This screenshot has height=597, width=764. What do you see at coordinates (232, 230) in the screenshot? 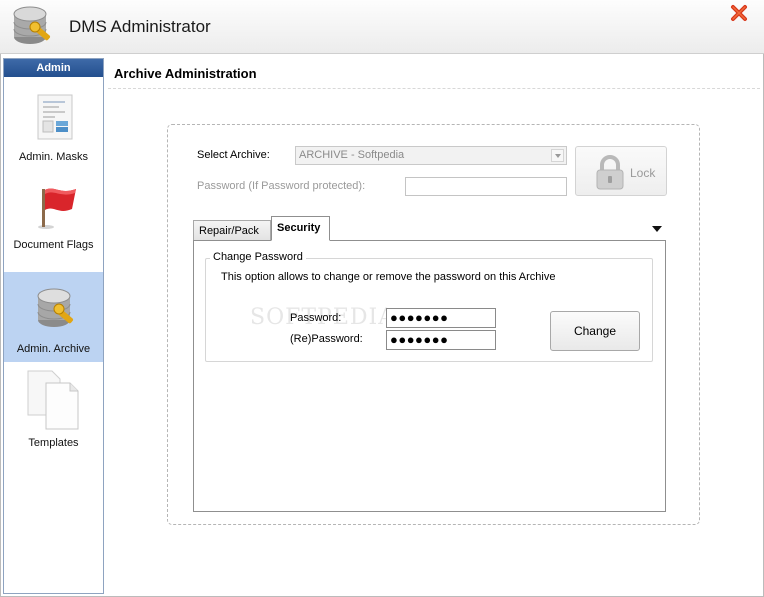
I see `tab-repair-pack: Repair/Pack` at bounding box center [232, 230].